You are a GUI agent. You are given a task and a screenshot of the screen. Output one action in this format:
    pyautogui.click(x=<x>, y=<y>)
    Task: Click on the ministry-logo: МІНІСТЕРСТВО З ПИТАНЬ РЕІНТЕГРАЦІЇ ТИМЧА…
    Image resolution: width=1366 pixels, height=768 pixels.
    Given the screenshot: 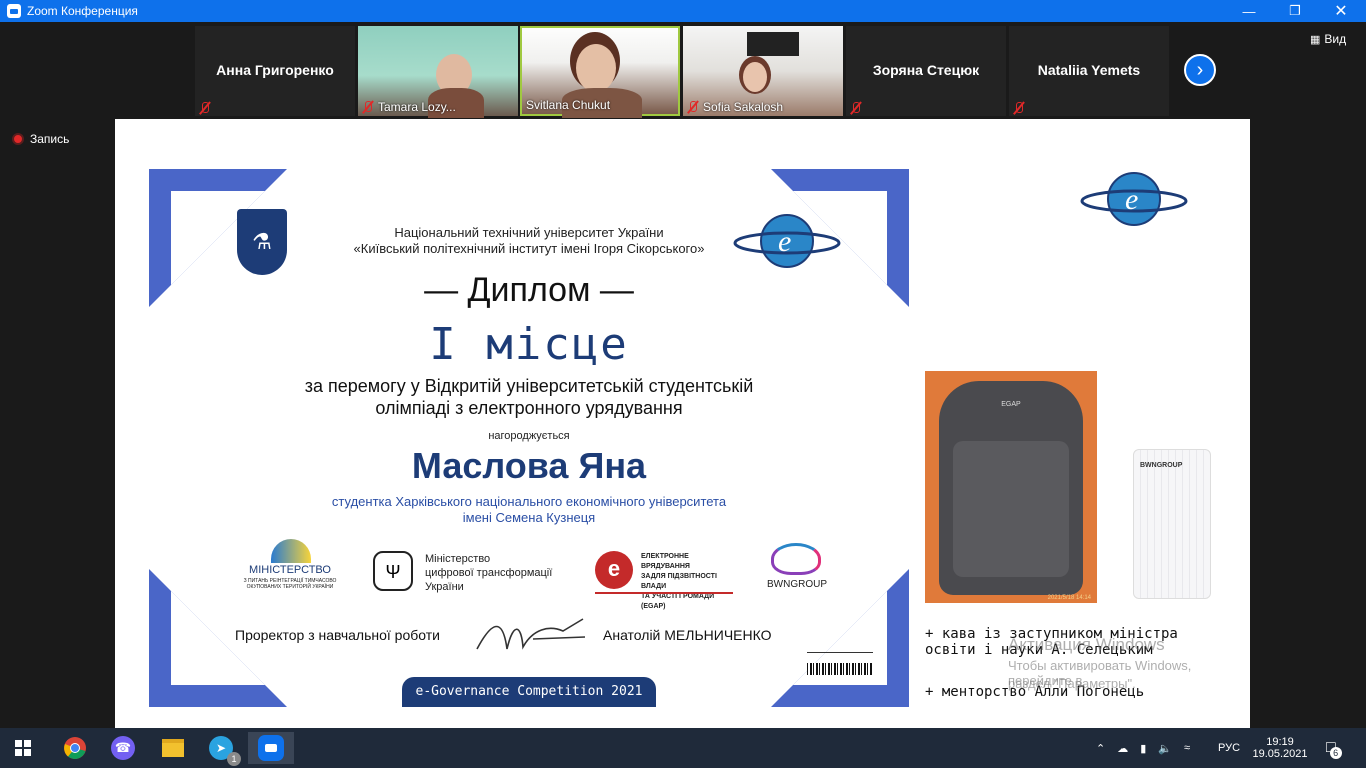 What is the action you would take?
    pyautogui.click(x=290, y=567)
    